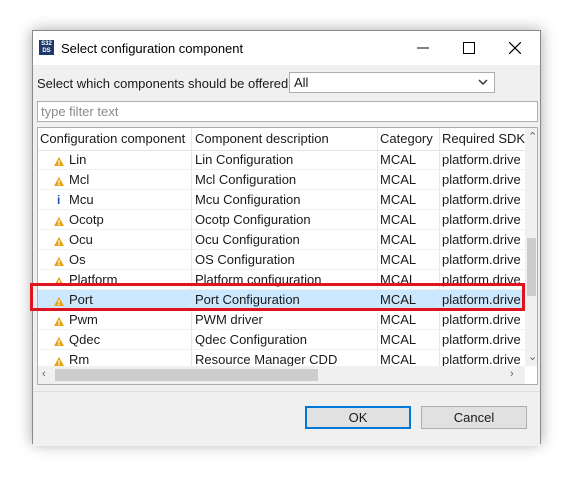 Image resolution: width=575 pixels, height=480 pixels. Describe the element at coordinates (244, 159) in the screenshot. I see `component-description: Lin Configuration` at that location.